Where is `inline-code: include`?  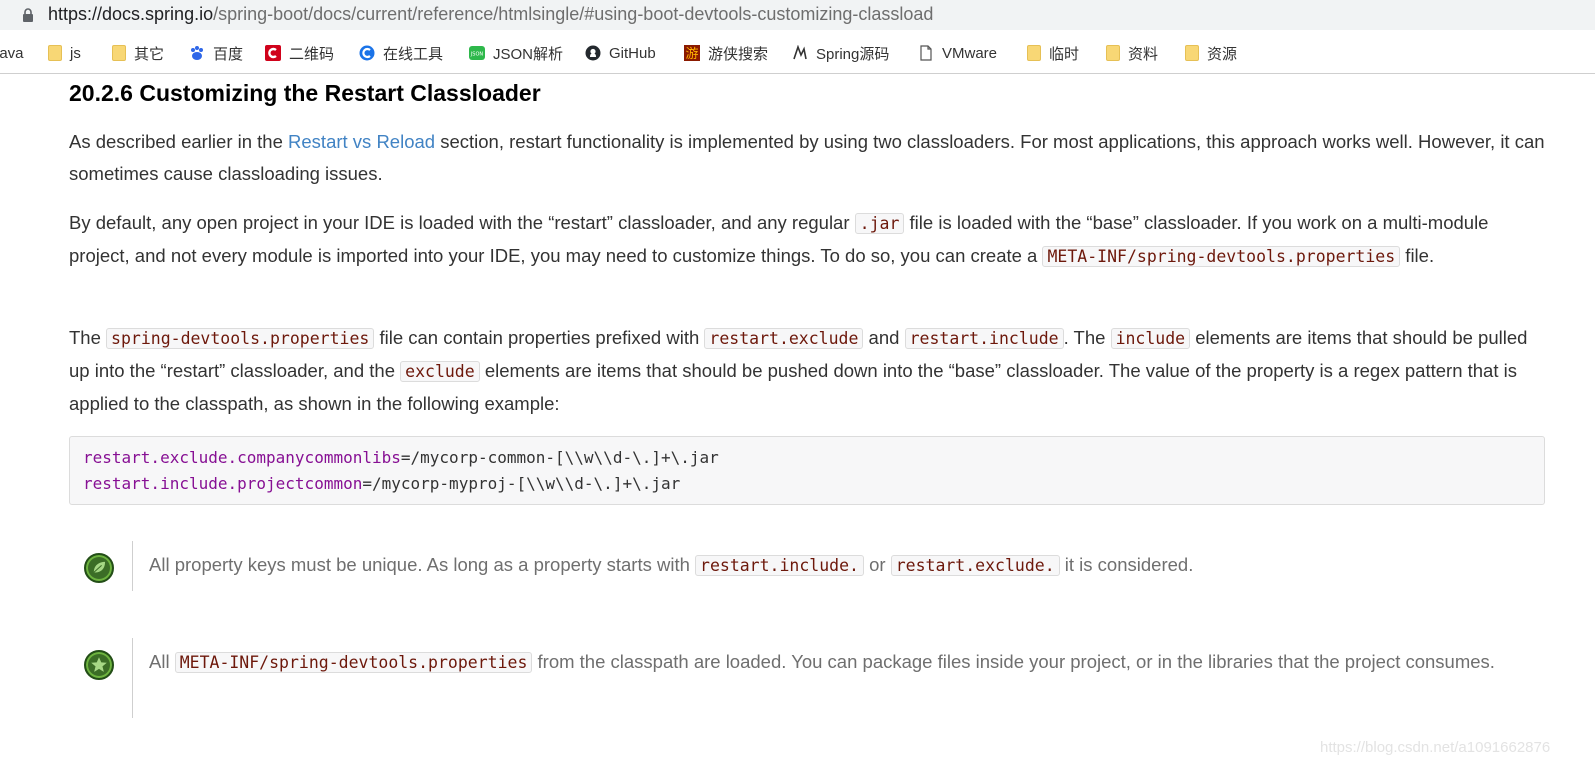 inline-code: include is located at coordinates (1150, 338).